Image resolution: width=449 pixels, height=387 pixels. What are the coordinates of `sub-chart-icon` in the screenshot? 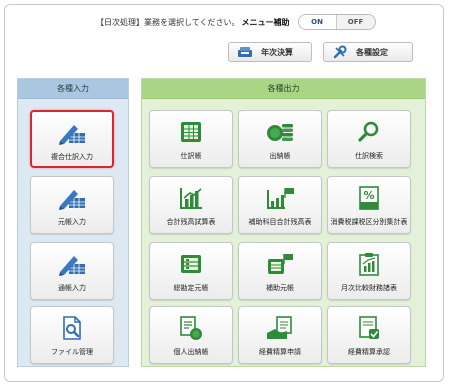 It's located at (280, 198).